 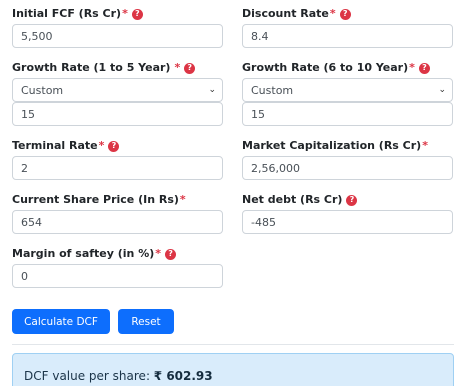 I want to click on discount-rate-group: Discount Rate *? 8.4, so click(x=347, y=27).